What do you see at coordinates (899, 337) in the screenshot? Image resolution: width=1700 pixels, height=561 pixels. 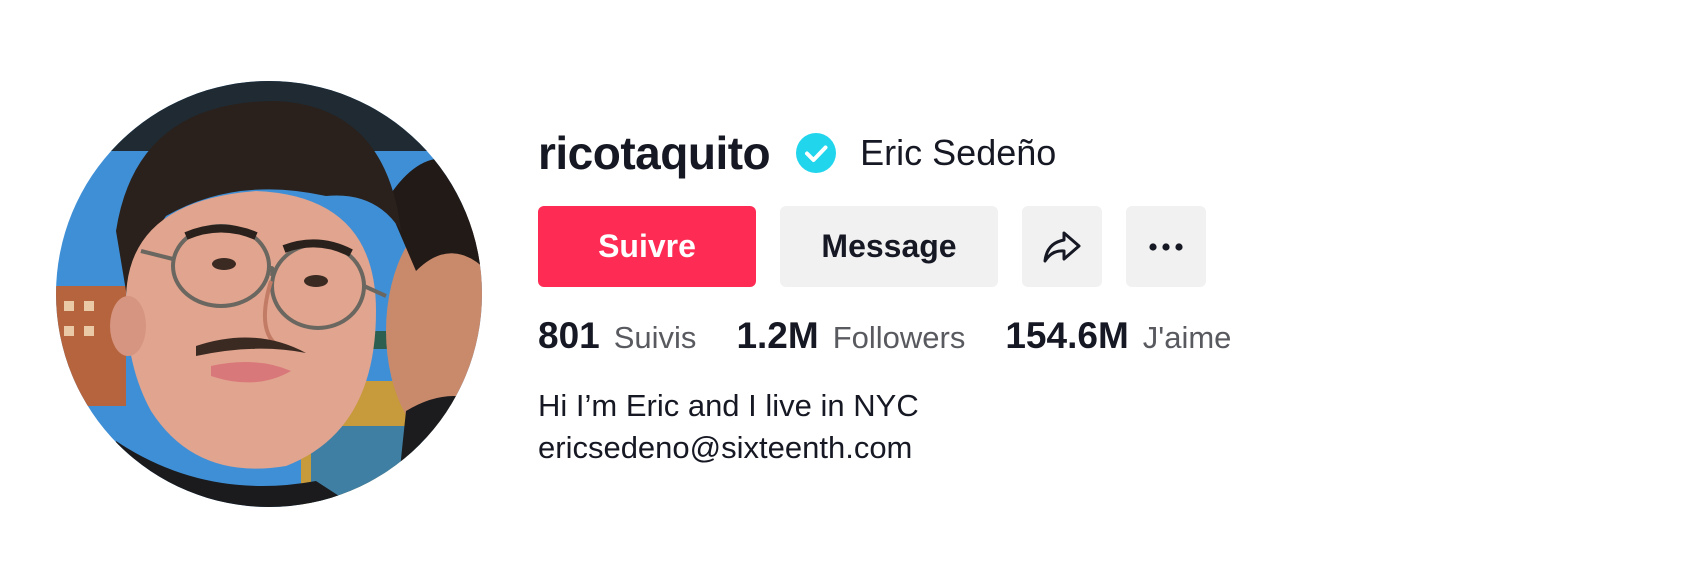 I see `stat-label: Followers` at bounding box center [899, 337].